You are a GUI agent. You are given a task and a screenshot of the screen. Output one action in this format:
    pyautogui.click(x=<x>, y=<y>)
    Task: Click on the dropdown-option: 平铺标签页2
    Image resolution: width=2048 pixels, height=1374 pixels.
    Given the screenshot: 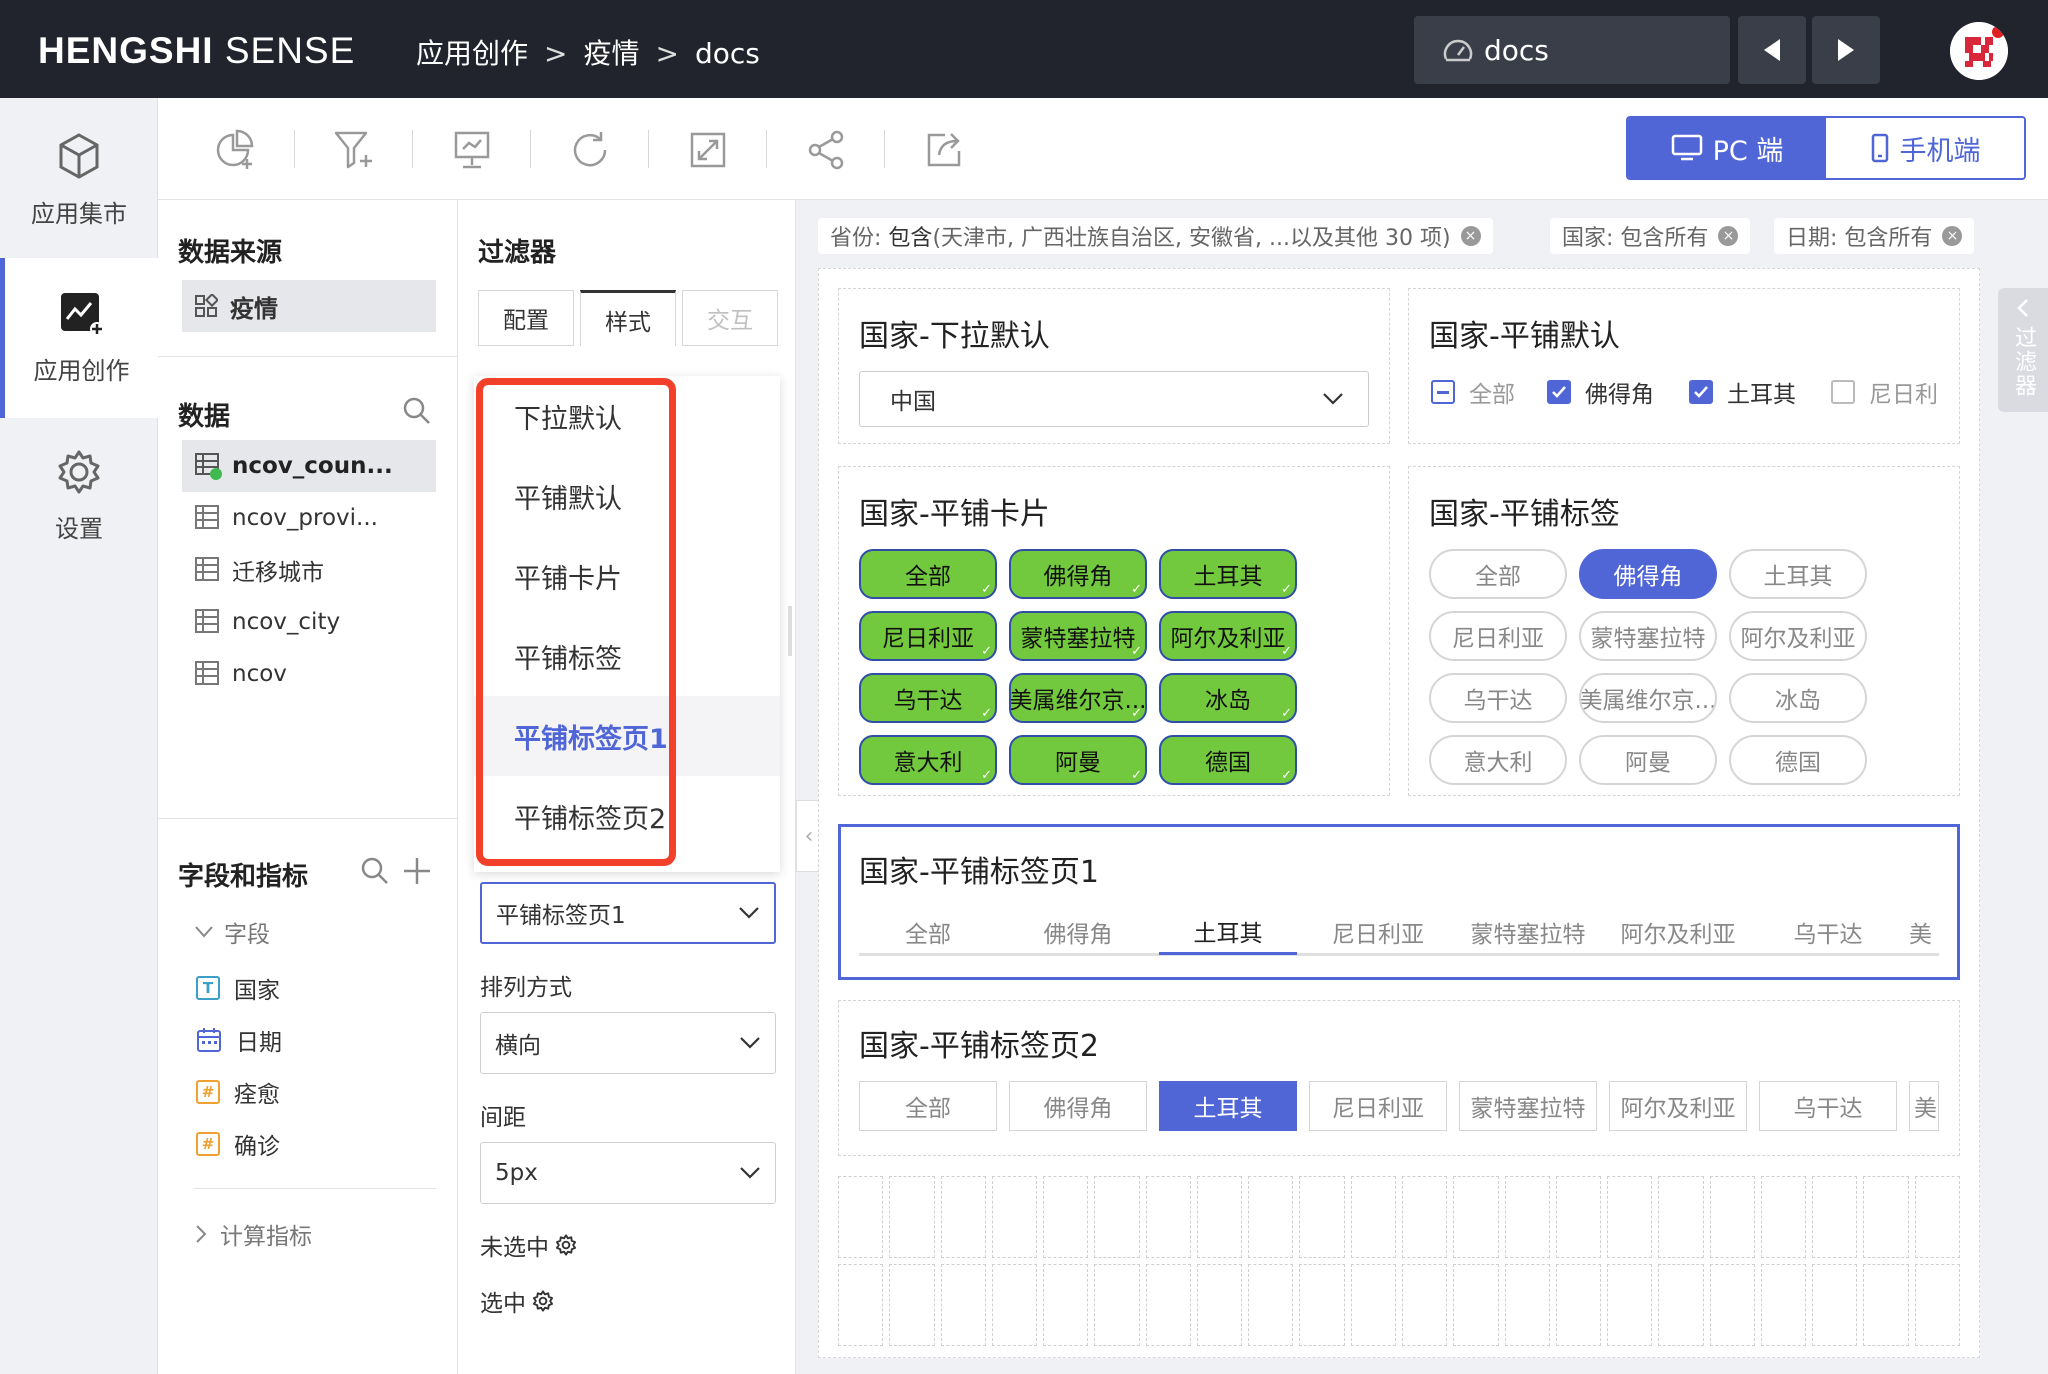 What is the action you would take?
    pyautogui.click(x=627, y=816)
    